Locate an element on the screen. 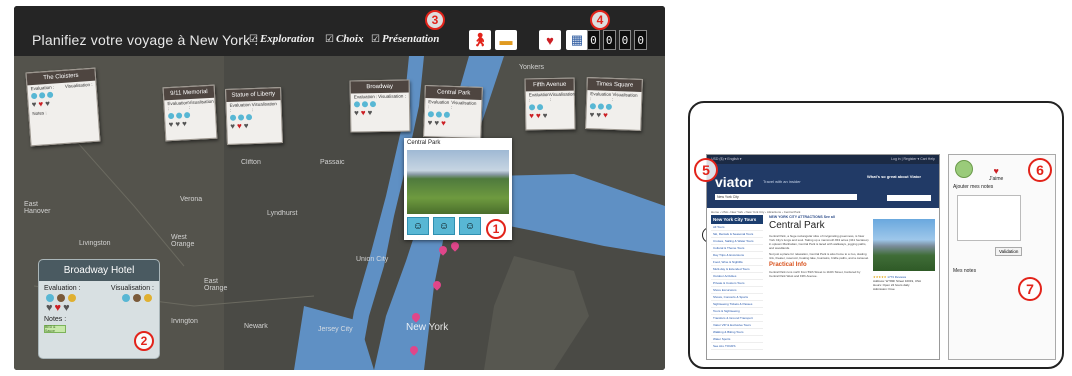 The height and width of the screenshot is (376, 1072). bed-icon: ▬ is located at coordinates (506, 40).